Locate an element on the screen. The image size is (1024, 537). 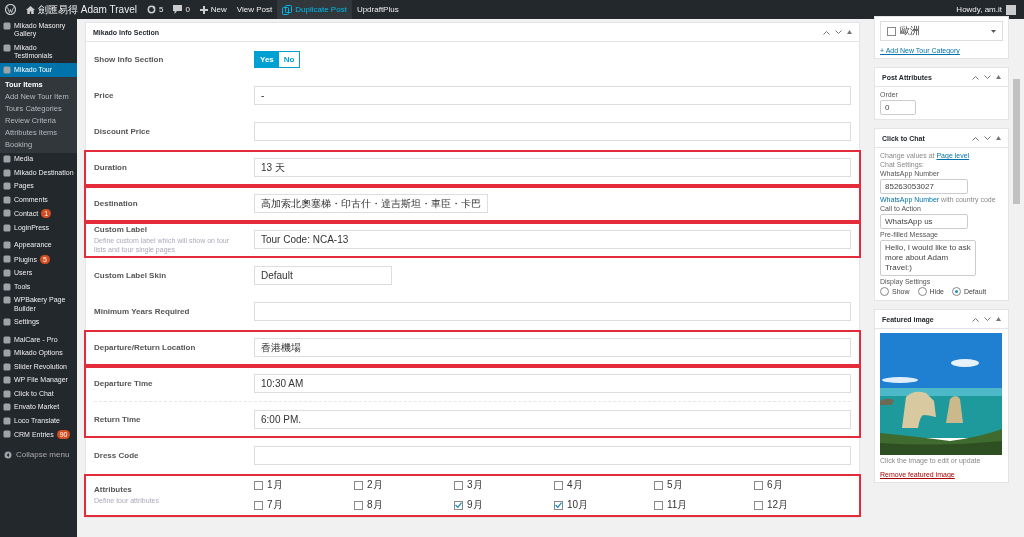
input-field: 香港機場 is located at coordinates (552, 347).